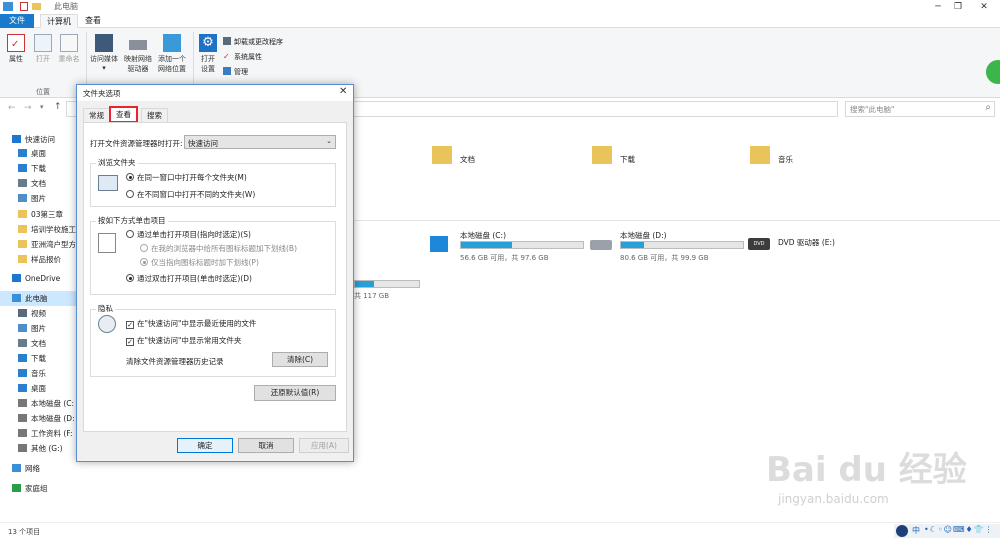  I want to click on sidebar-item: 样品报价, so click(40, 259).